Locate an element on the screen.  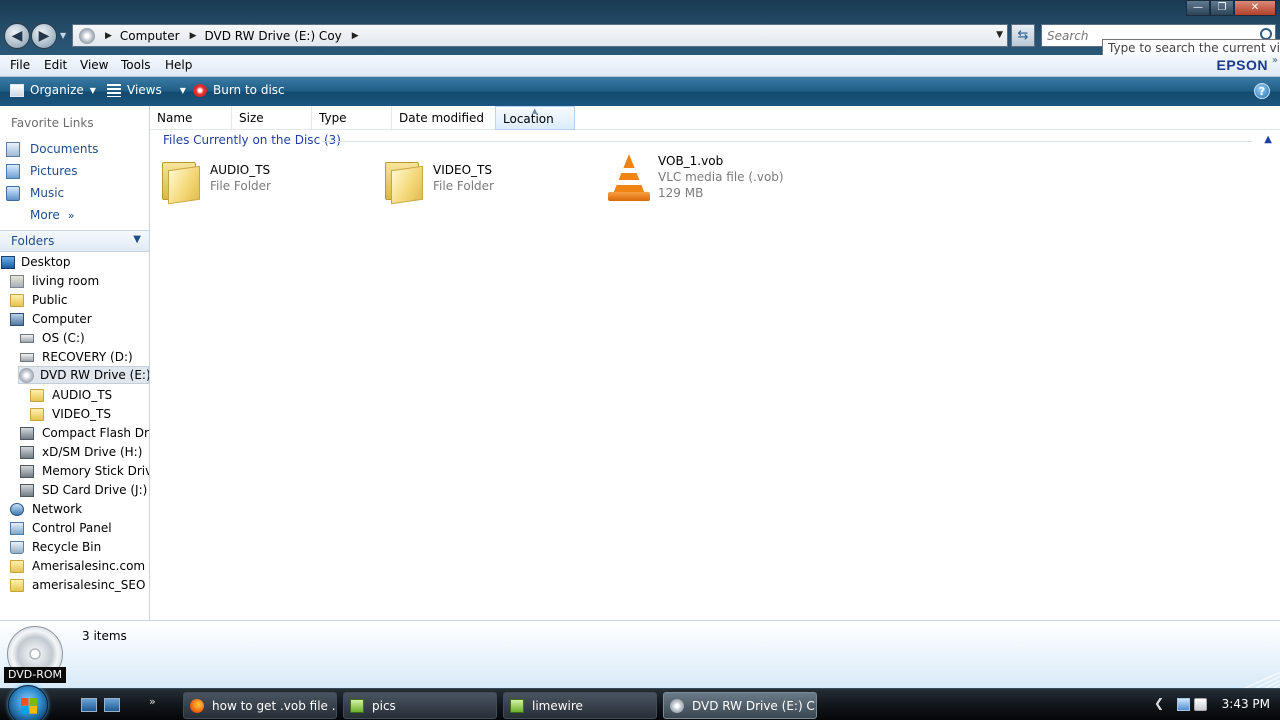
group-header: Files Currently on the Disc (3) is located at coordinates (252, 140).